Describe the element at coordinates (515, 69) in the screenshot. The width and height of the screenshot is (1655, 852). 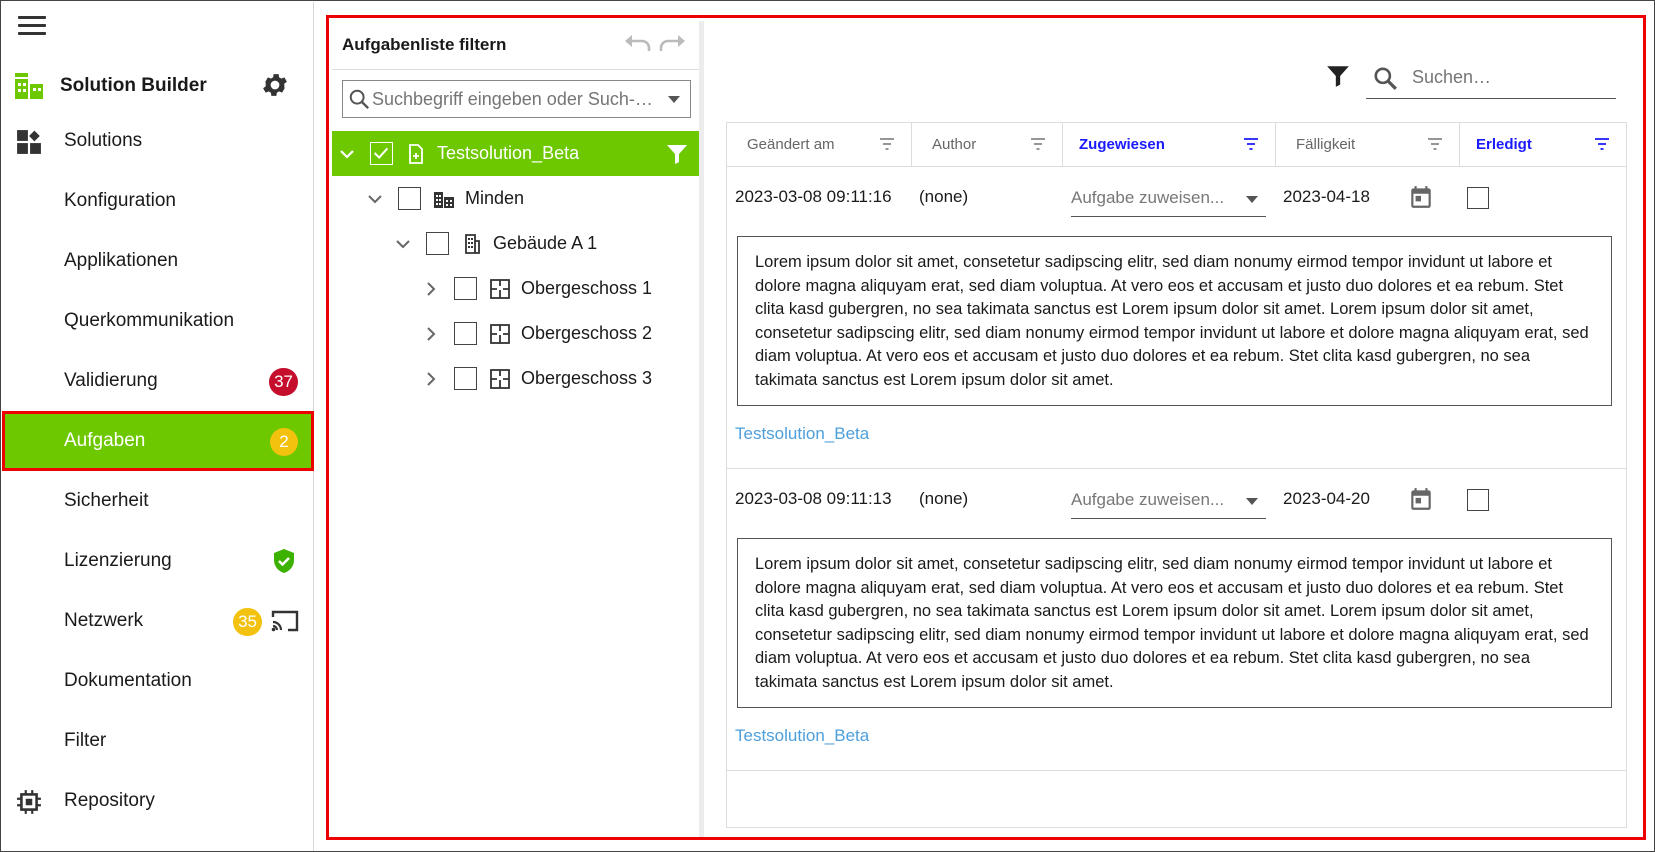
I see `divider` at that location.